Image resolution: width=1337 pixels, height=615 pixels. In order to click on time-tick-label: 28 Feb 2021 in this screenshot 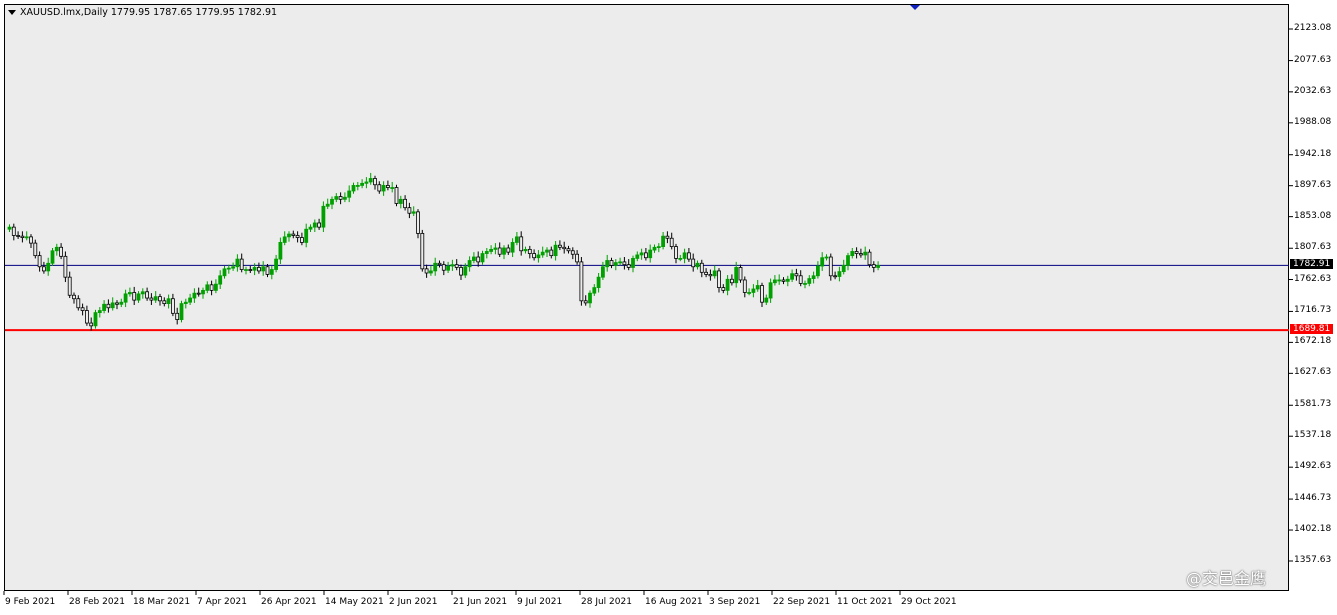, I will do `click(97, 602)`.